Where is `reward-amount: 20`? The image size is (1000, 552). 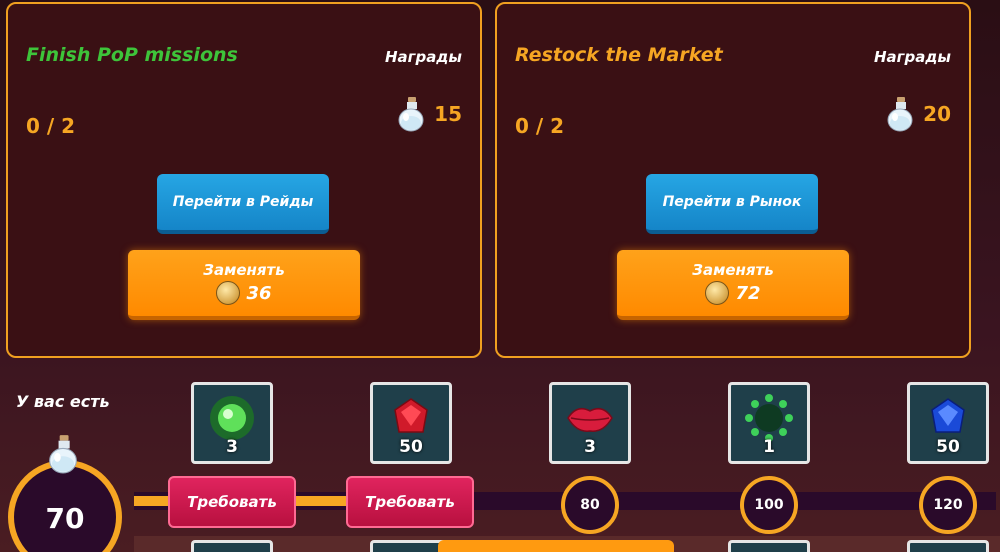 reward-amount: 20 is located at coordinates (937, 114).